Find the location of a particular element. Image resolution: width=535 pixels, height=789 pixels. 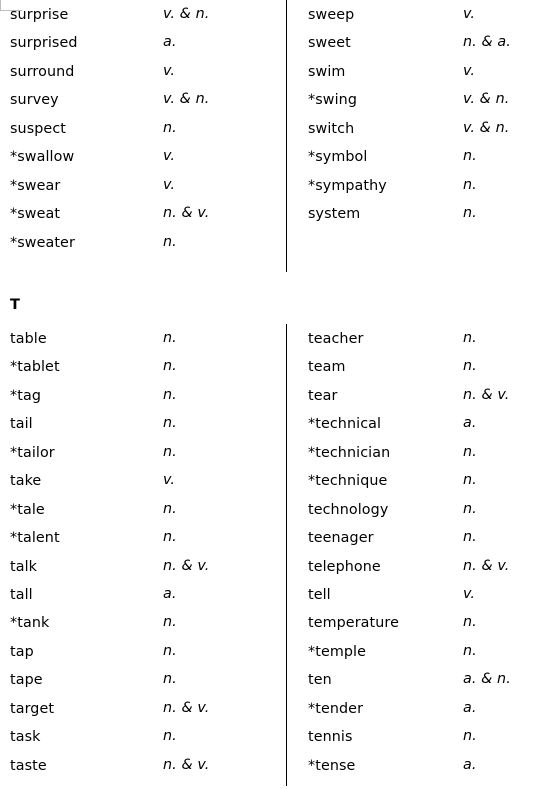

wordlist-entry: teacher n. is located at coordinates (421, 338).